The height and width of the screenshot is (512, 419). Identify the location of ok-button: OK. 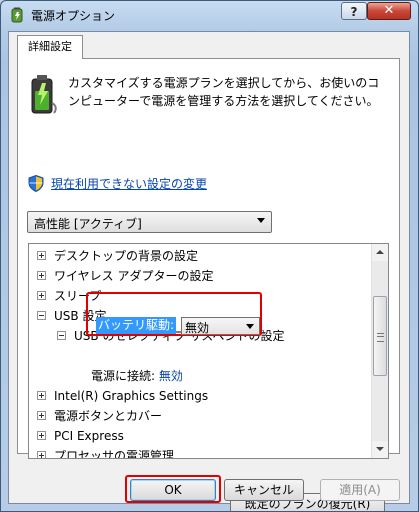
(173, 490).